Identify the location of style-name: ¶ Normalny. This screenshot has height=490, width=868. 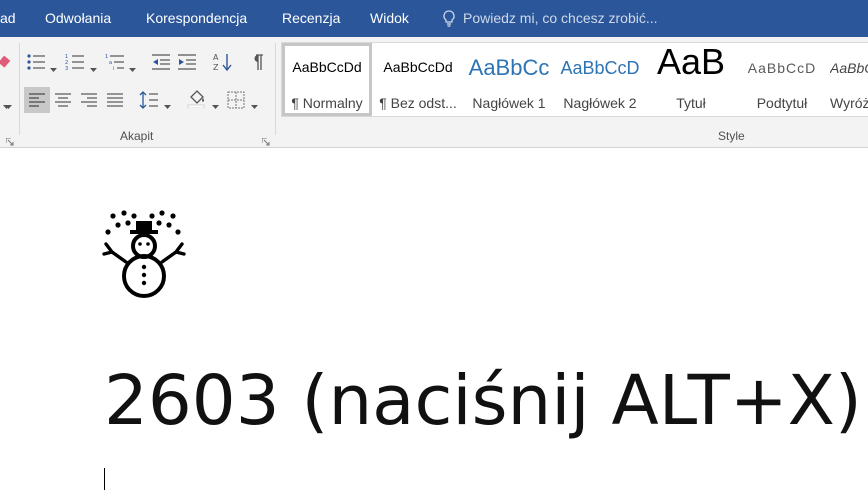
(327, 103).